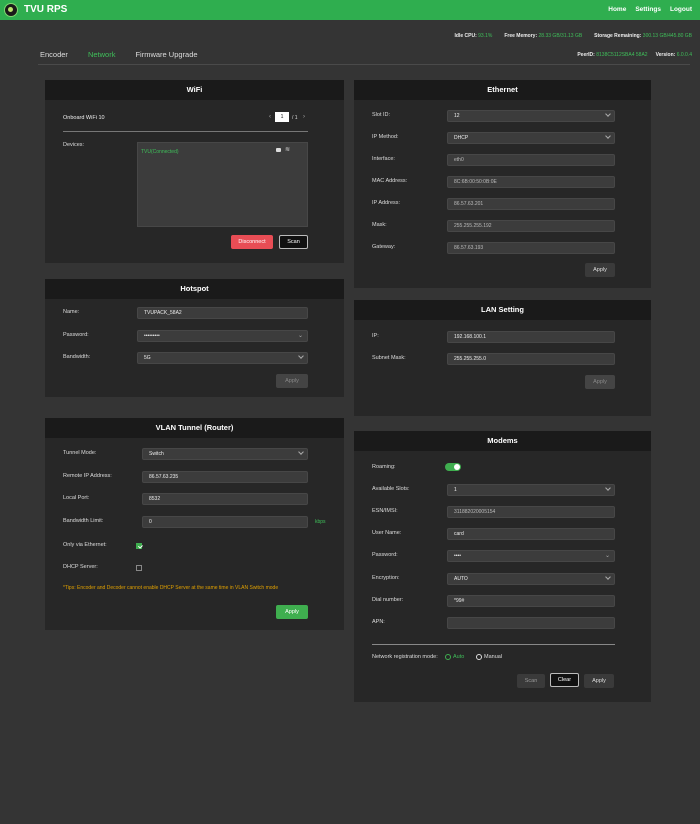 The width and height of the screenshot is (700, 824). I want to click on modem-apply-button: Apply, so click(599, 681).